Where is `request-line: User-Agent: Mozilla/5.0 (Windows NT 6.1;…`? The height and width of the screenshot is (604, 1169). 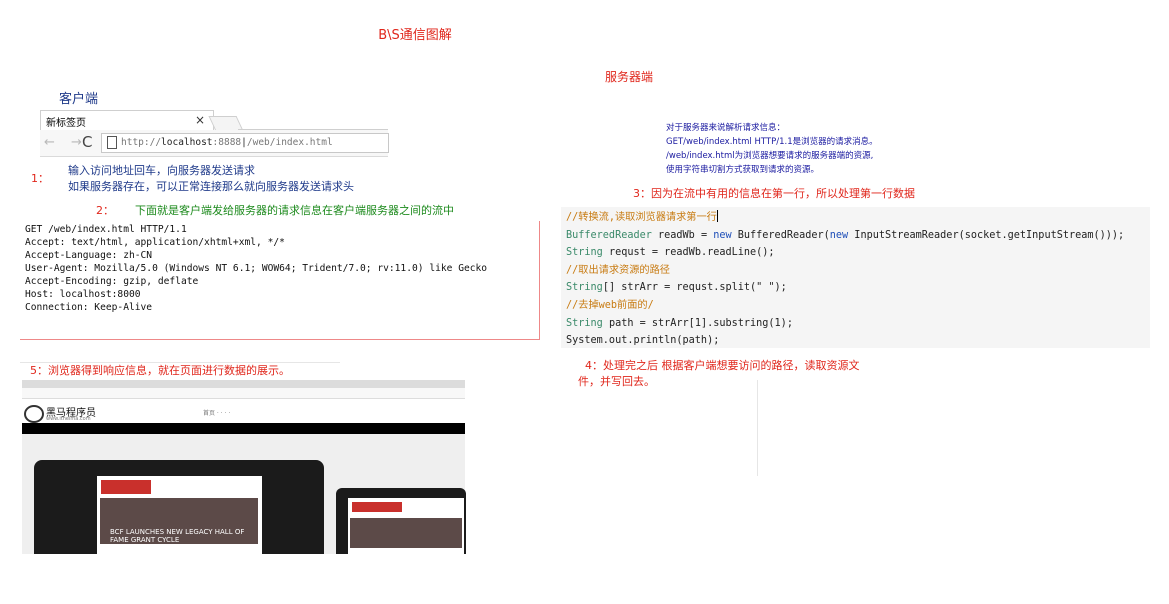
request-line: User-Agent: Mozilla/5.0 (Windows NT 6.1;… is located at coordinates (256, 268).